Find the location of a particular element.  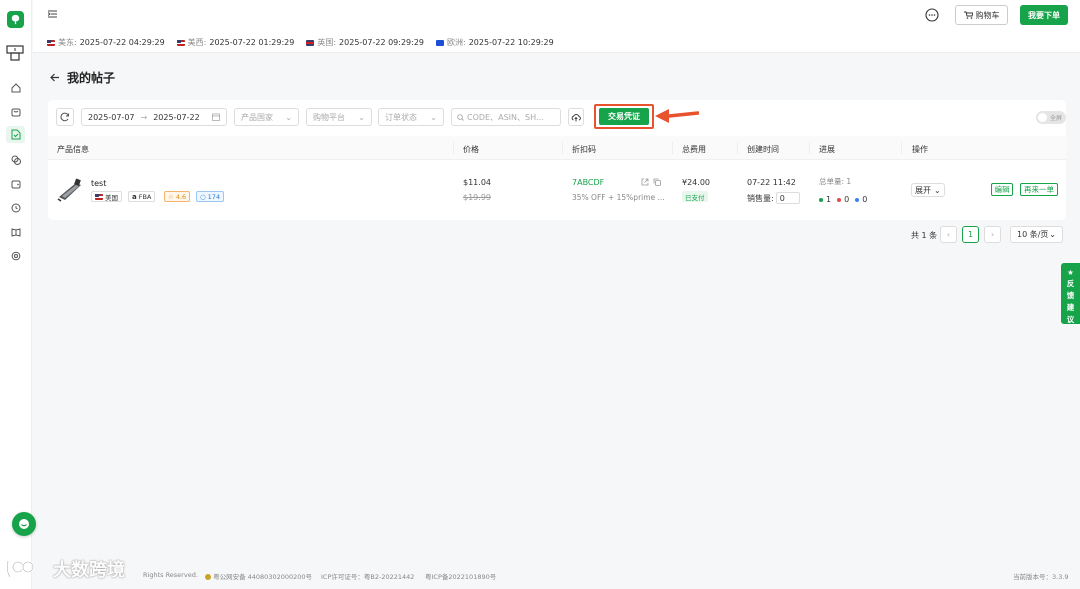

chat-icon is located at coordinates (24, 524).